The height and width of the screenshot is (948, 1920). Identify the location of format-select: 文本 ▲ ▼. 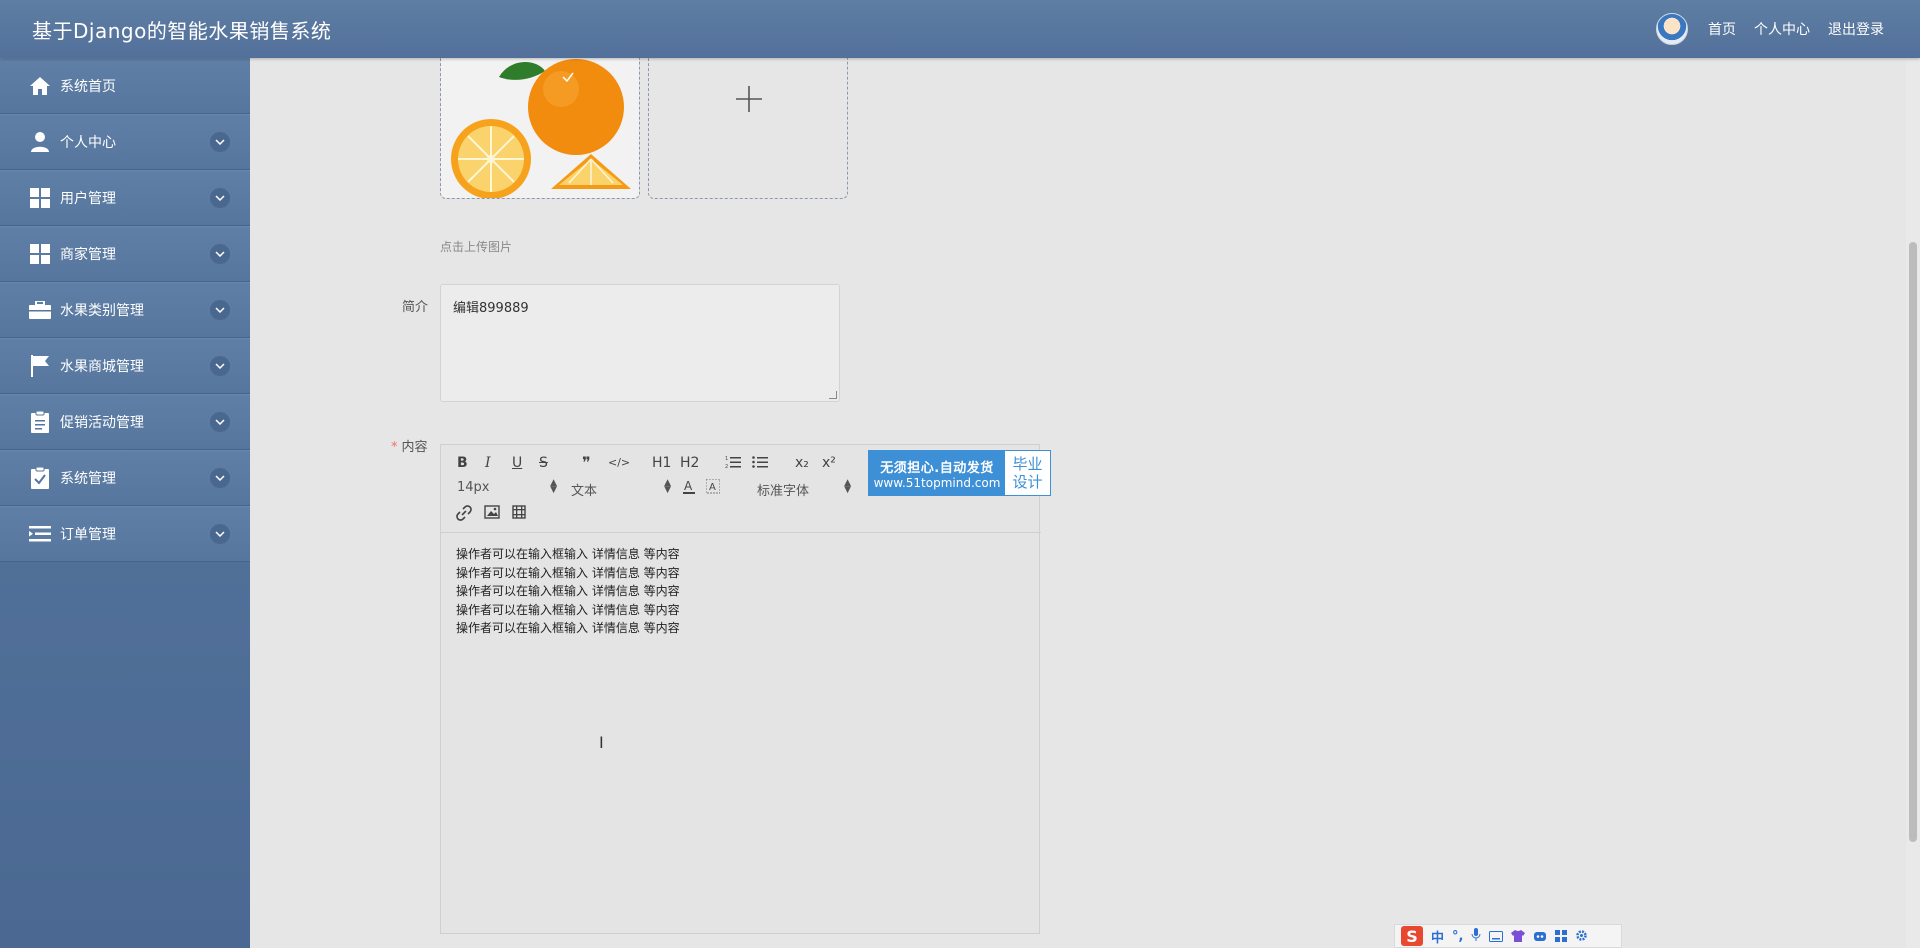
(621, 489).